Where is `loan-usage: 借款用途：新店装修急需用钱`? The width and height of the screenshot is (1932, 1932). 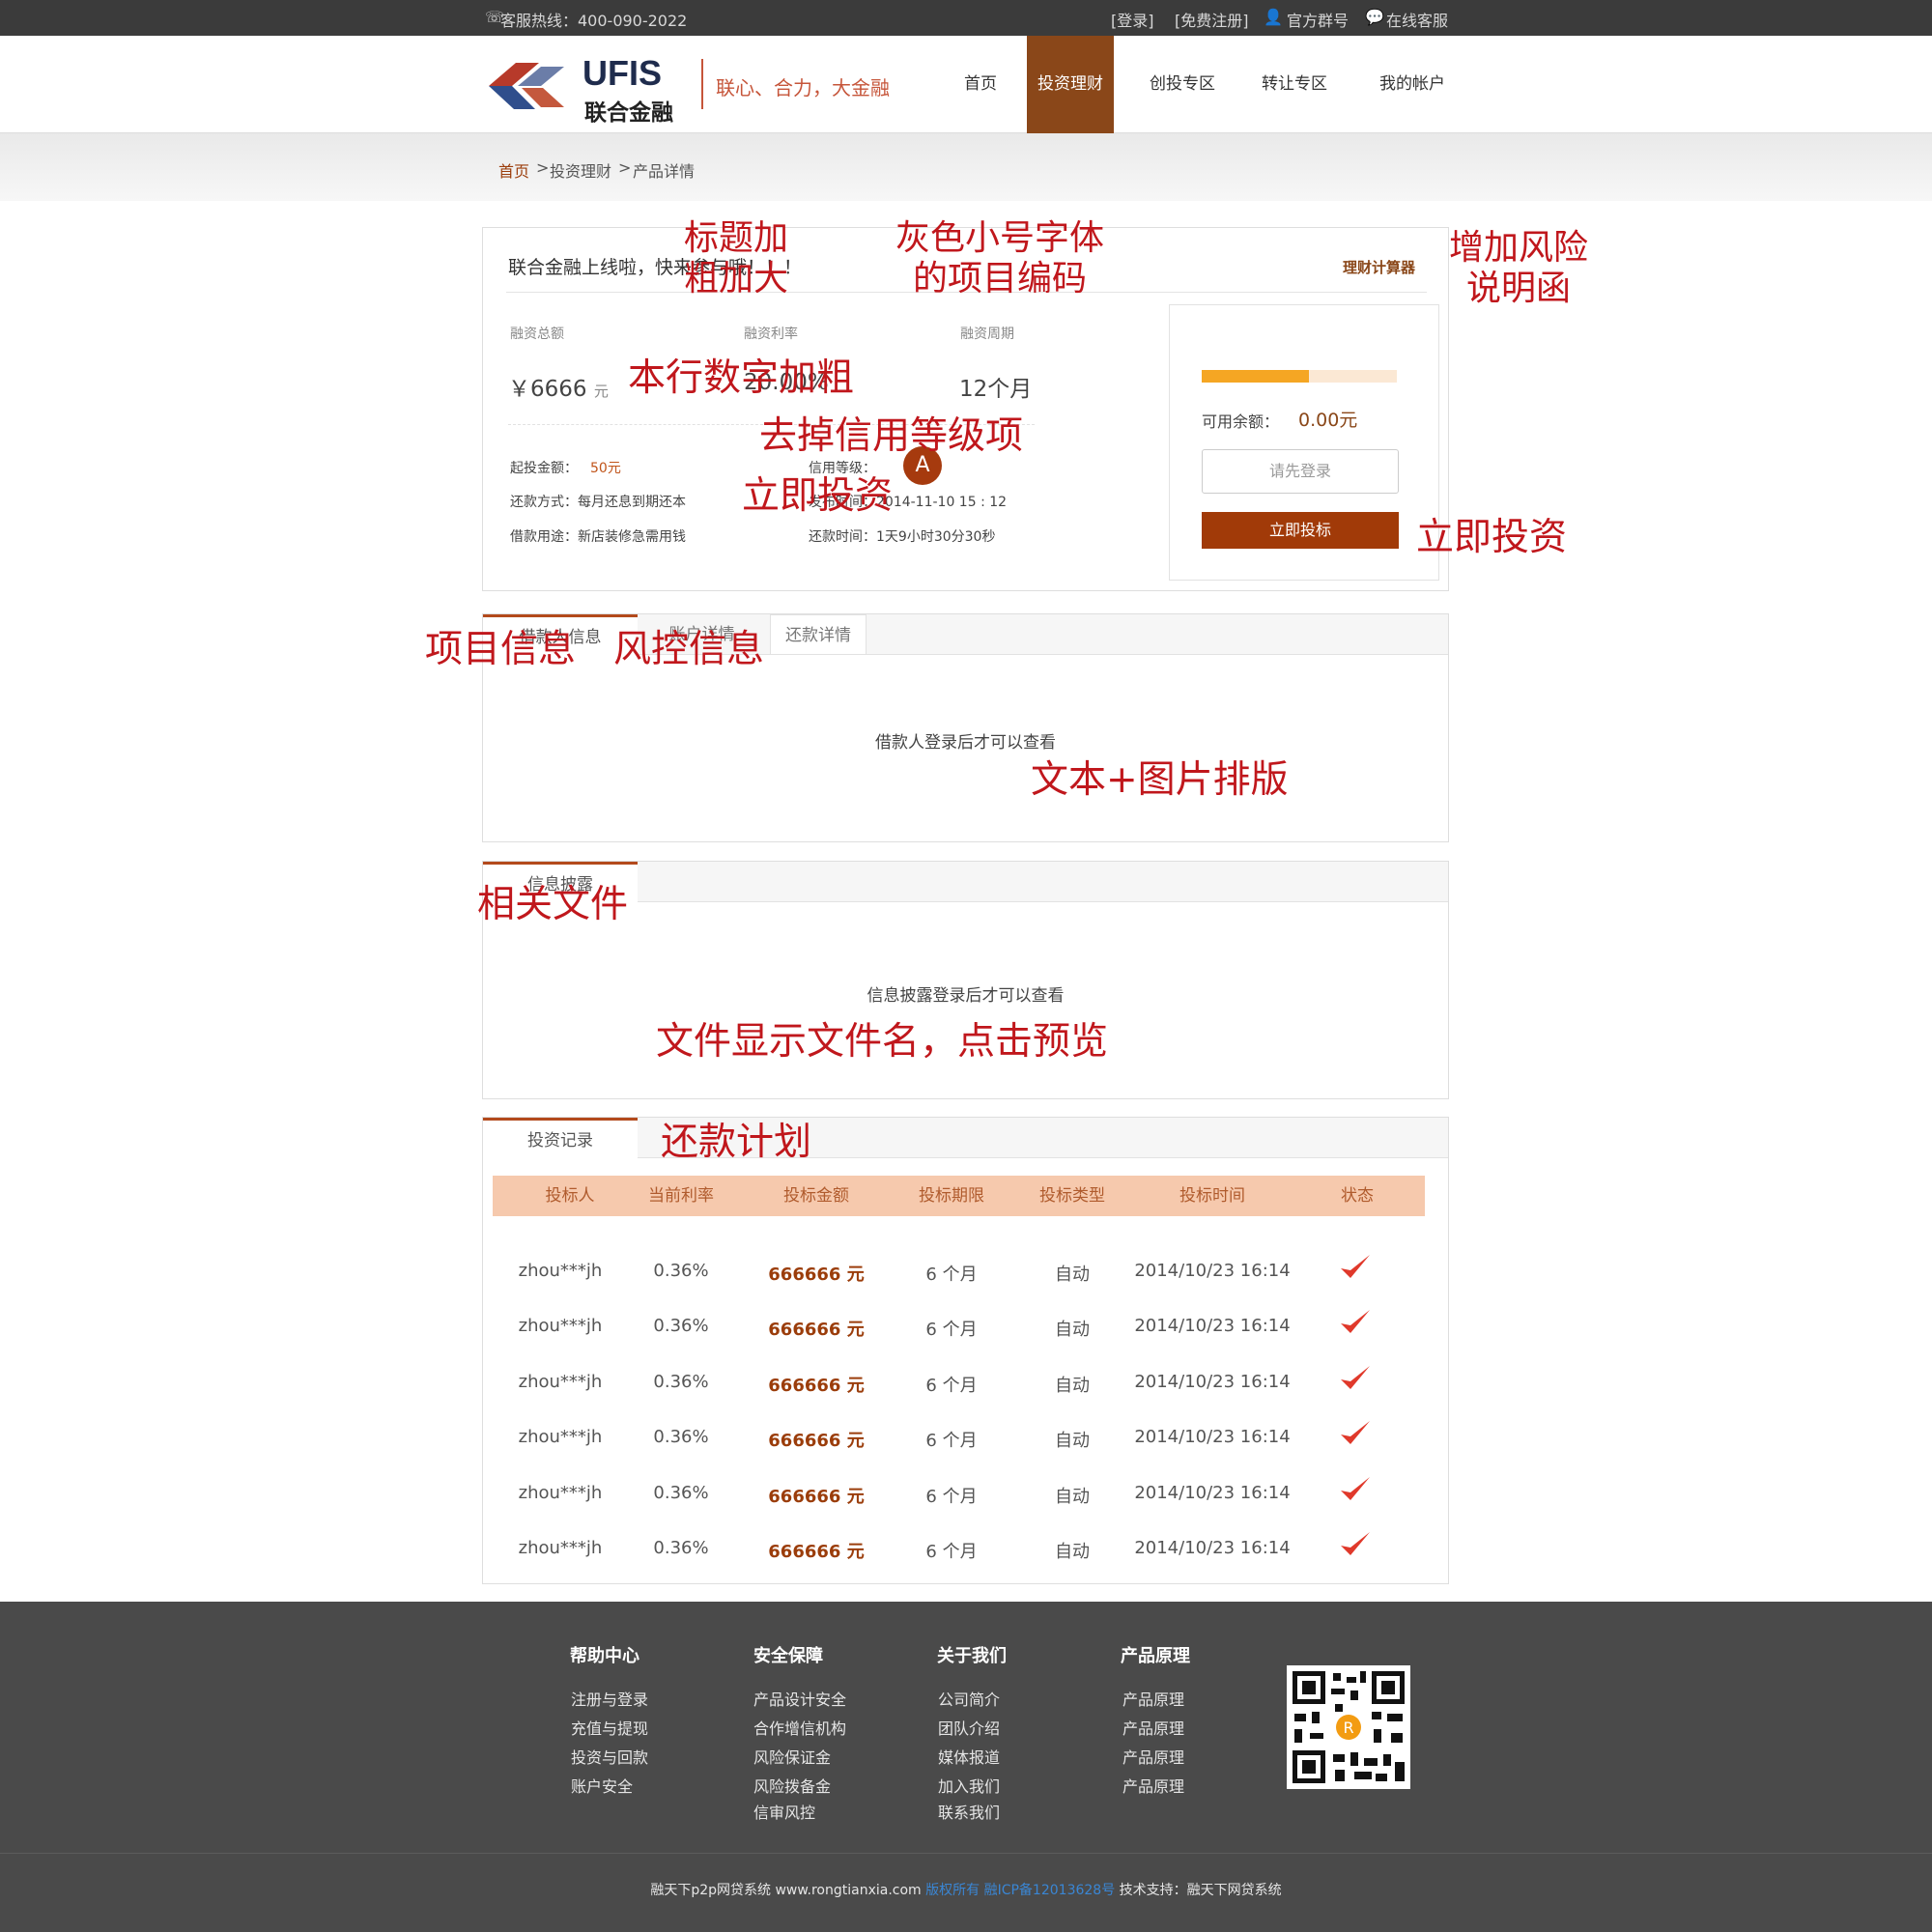
loan-usage: 借款用途：新店装修急需用钱 is located at coordinates (598, 537).